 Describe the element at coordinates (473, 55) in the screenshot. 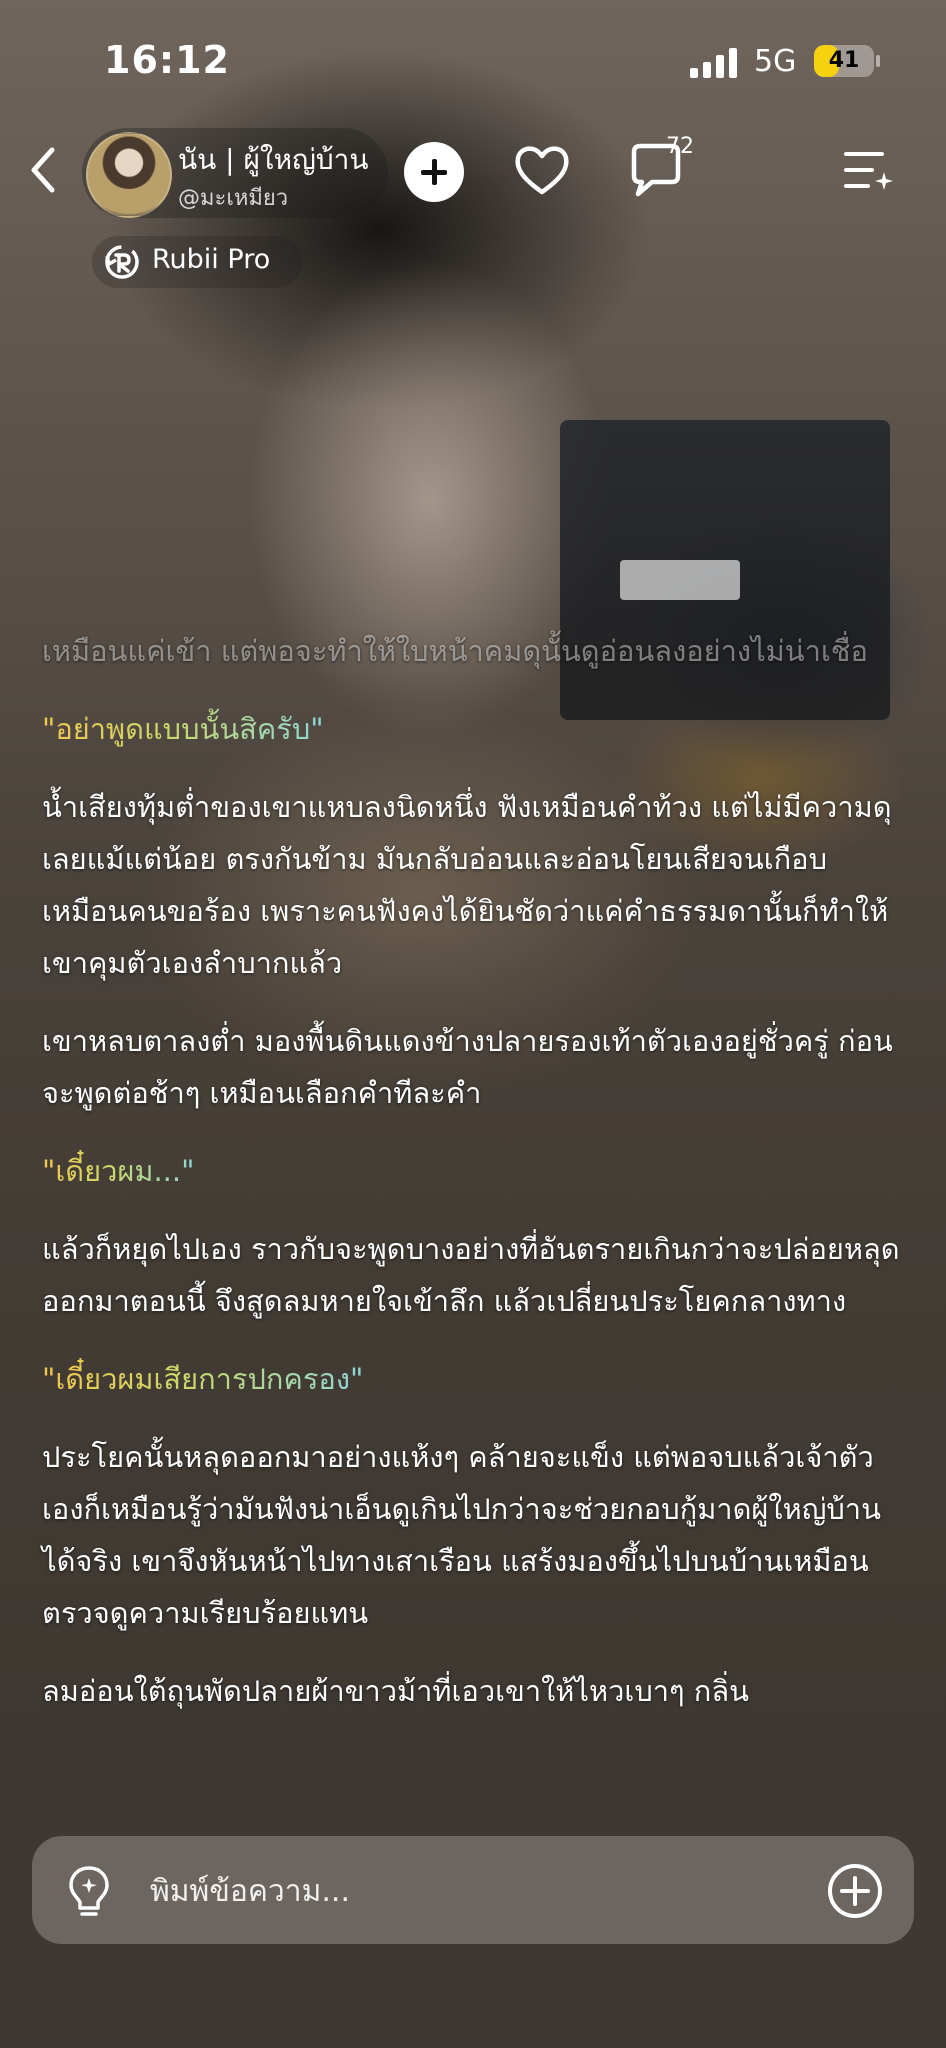

I see `status-bar: 16:12 5G 41` at that location.